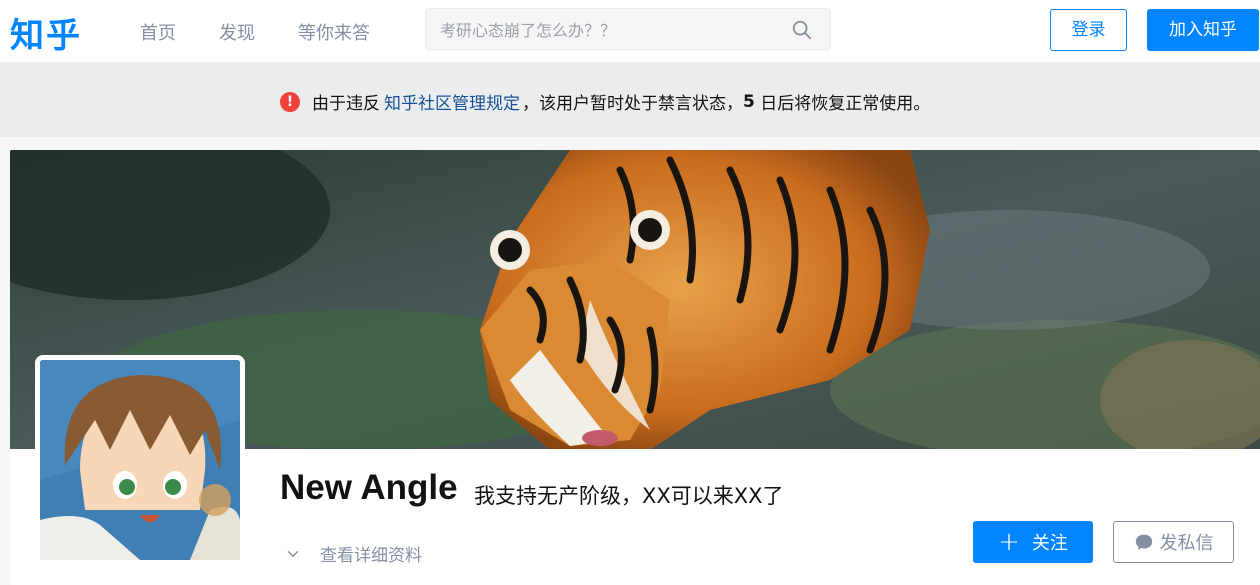 This screenshot has height=585, width=1260. Describe the element at coordinates (629, 496) in the screenshot. I see `profile-headline: 我支持无产阶级，XX可以来XX了` at that location.